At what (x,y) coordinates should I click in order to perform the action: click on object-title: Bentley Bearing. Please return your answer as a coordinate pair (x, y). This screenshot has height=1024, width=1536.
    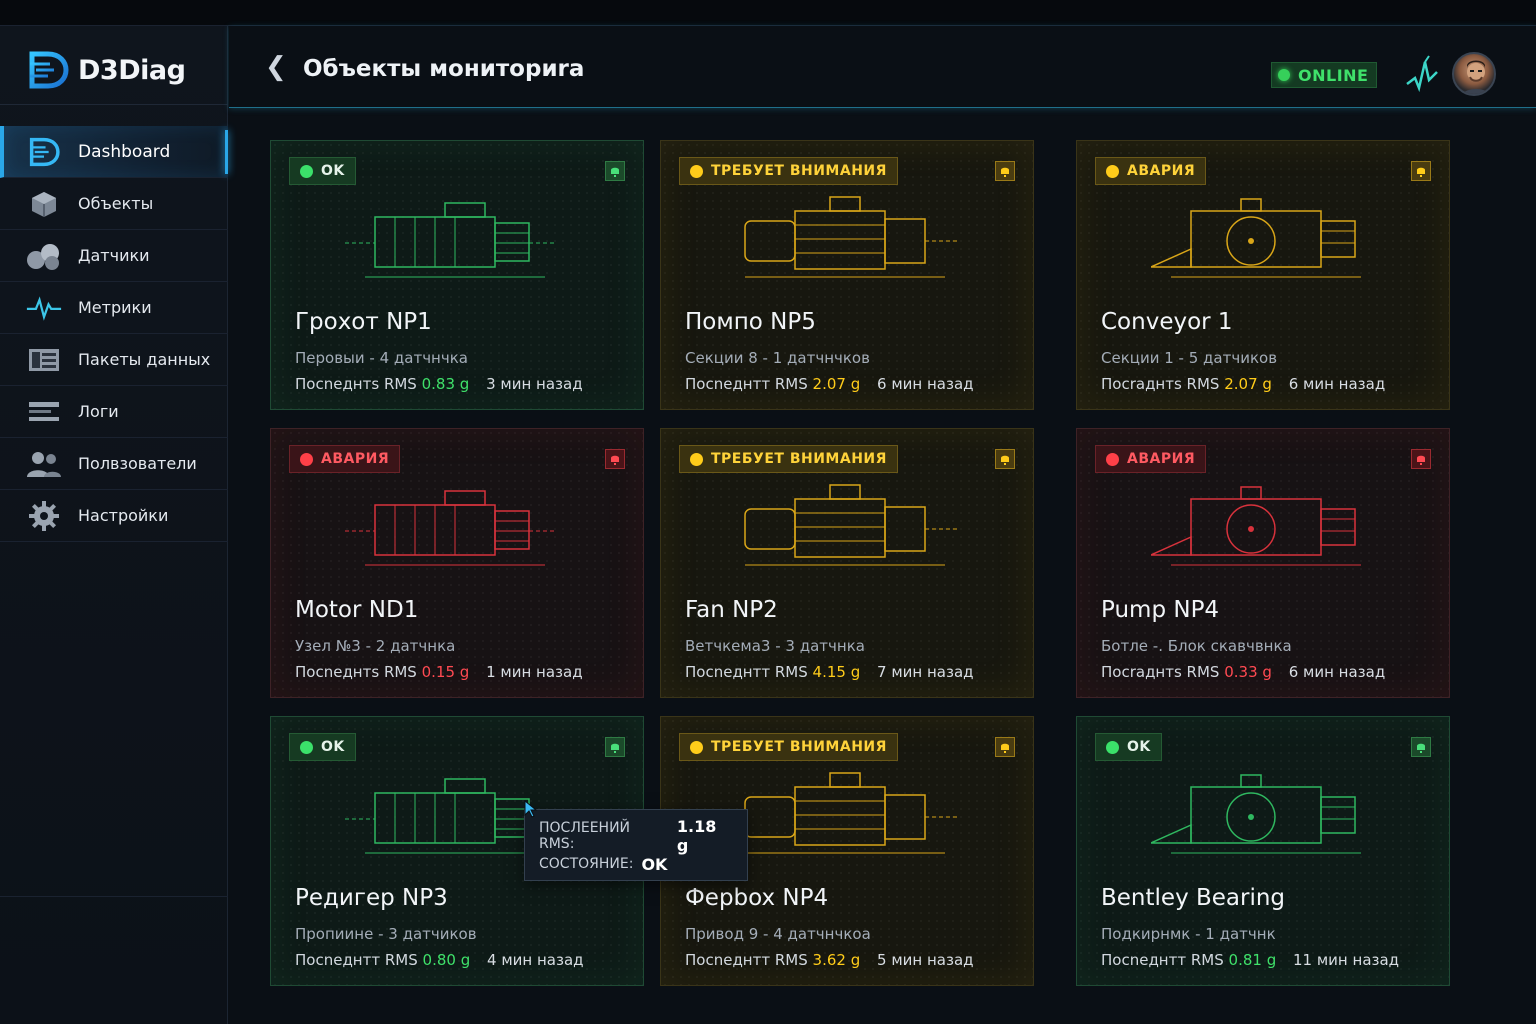
    Looking at the image, I should click on (1193, 898).